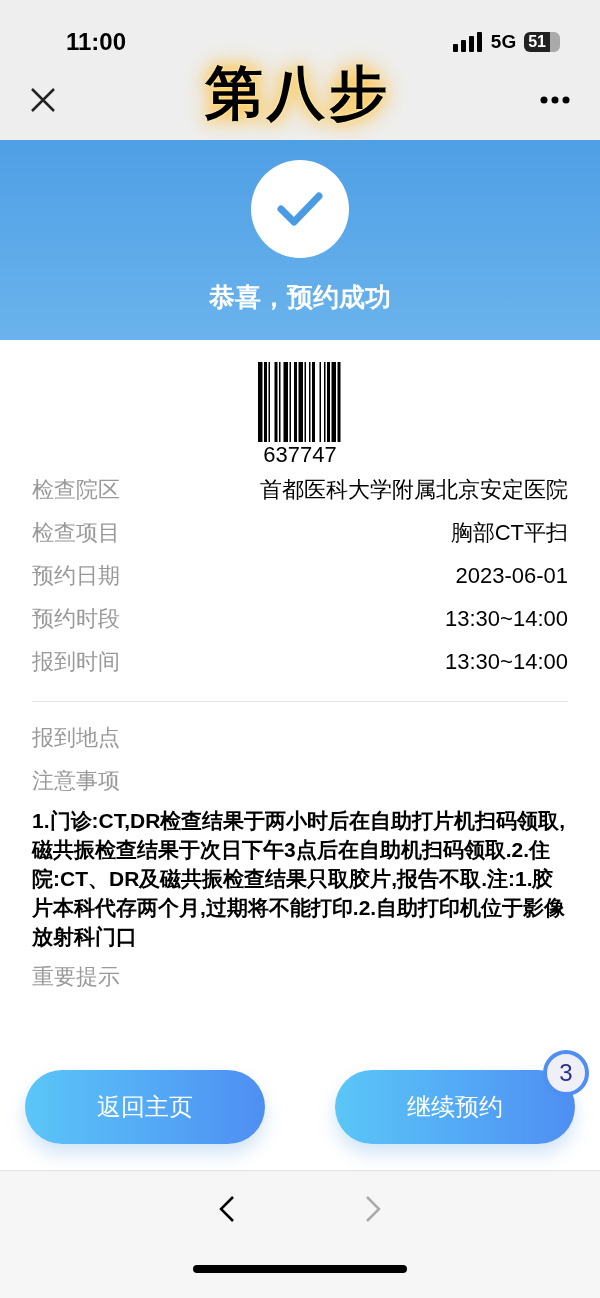  What do you see at coordinates (76, 977) in the screenshot?
I see `section-label: 重要提示` at bounding box center [76, 977].